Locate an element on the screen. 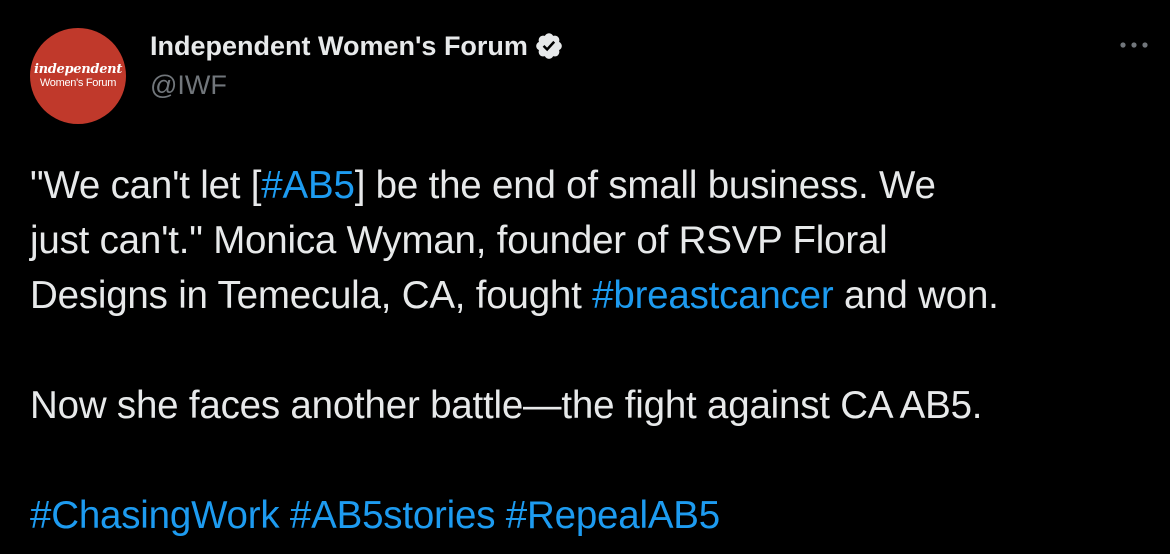 The width and height of the screenshot is (1170, 554). hashtag-line: #ChasingWork #AB5stories #RepealAB5 is located at coordinates (595, 515).